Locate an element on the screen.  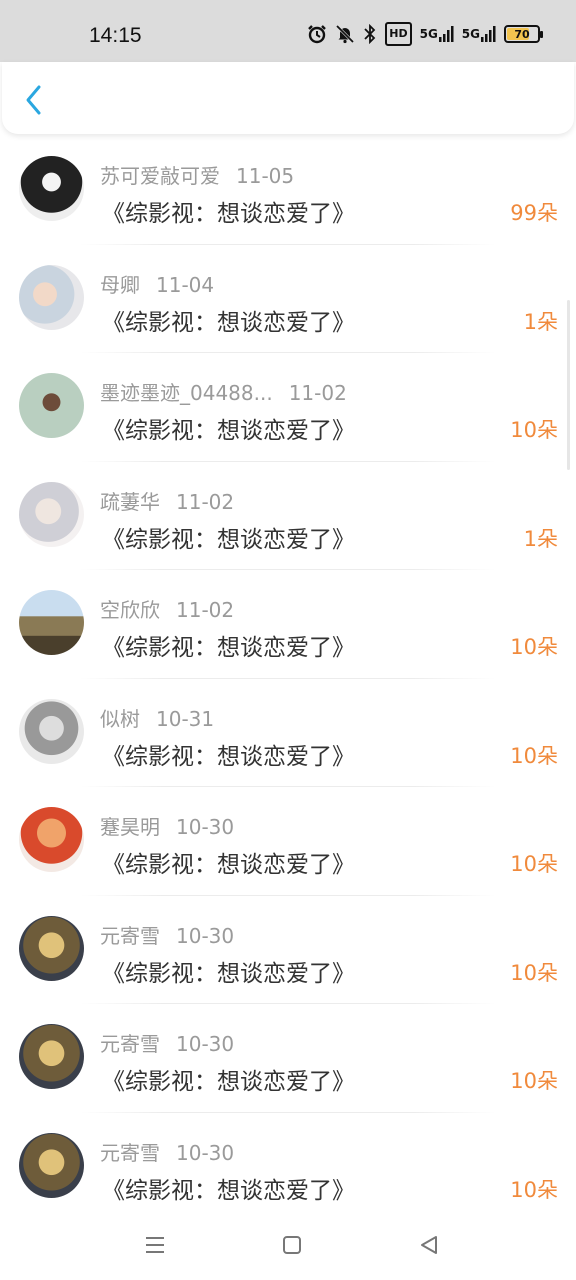
status-icons: HD 5G 5G 70 is located at coordinates (425, 34).